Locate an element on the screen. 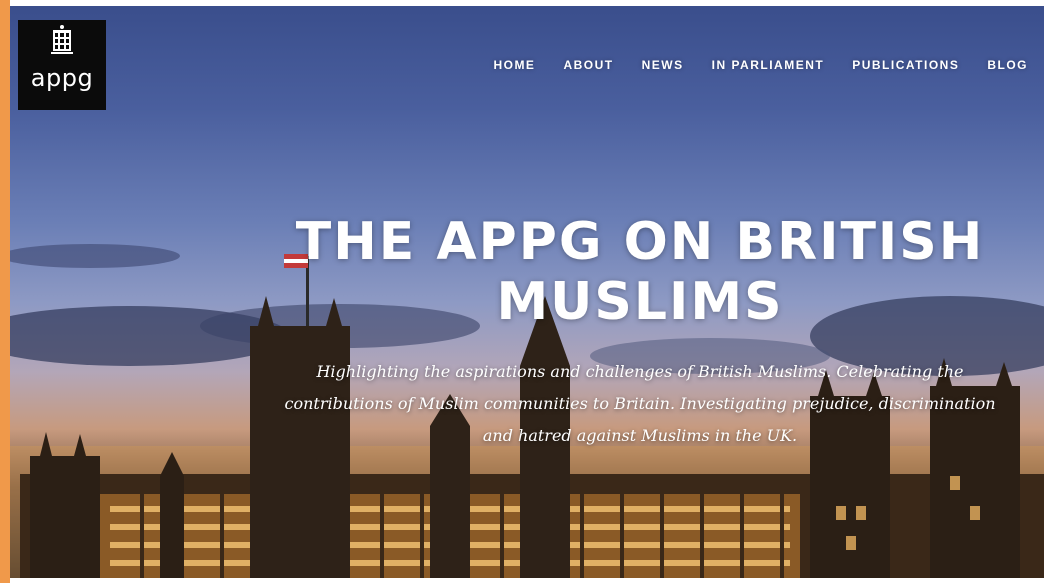  appg-logo: appg is located at coordinates (62, 65).